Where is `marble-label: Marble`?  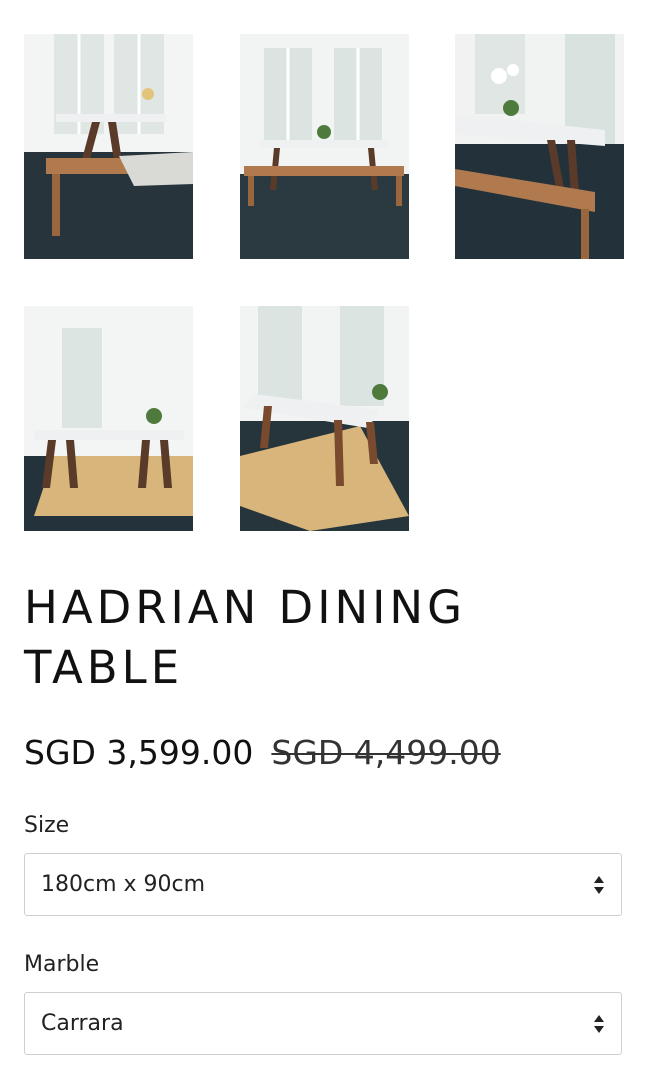 marble-label: Marble is located at coordinates (62, 964).